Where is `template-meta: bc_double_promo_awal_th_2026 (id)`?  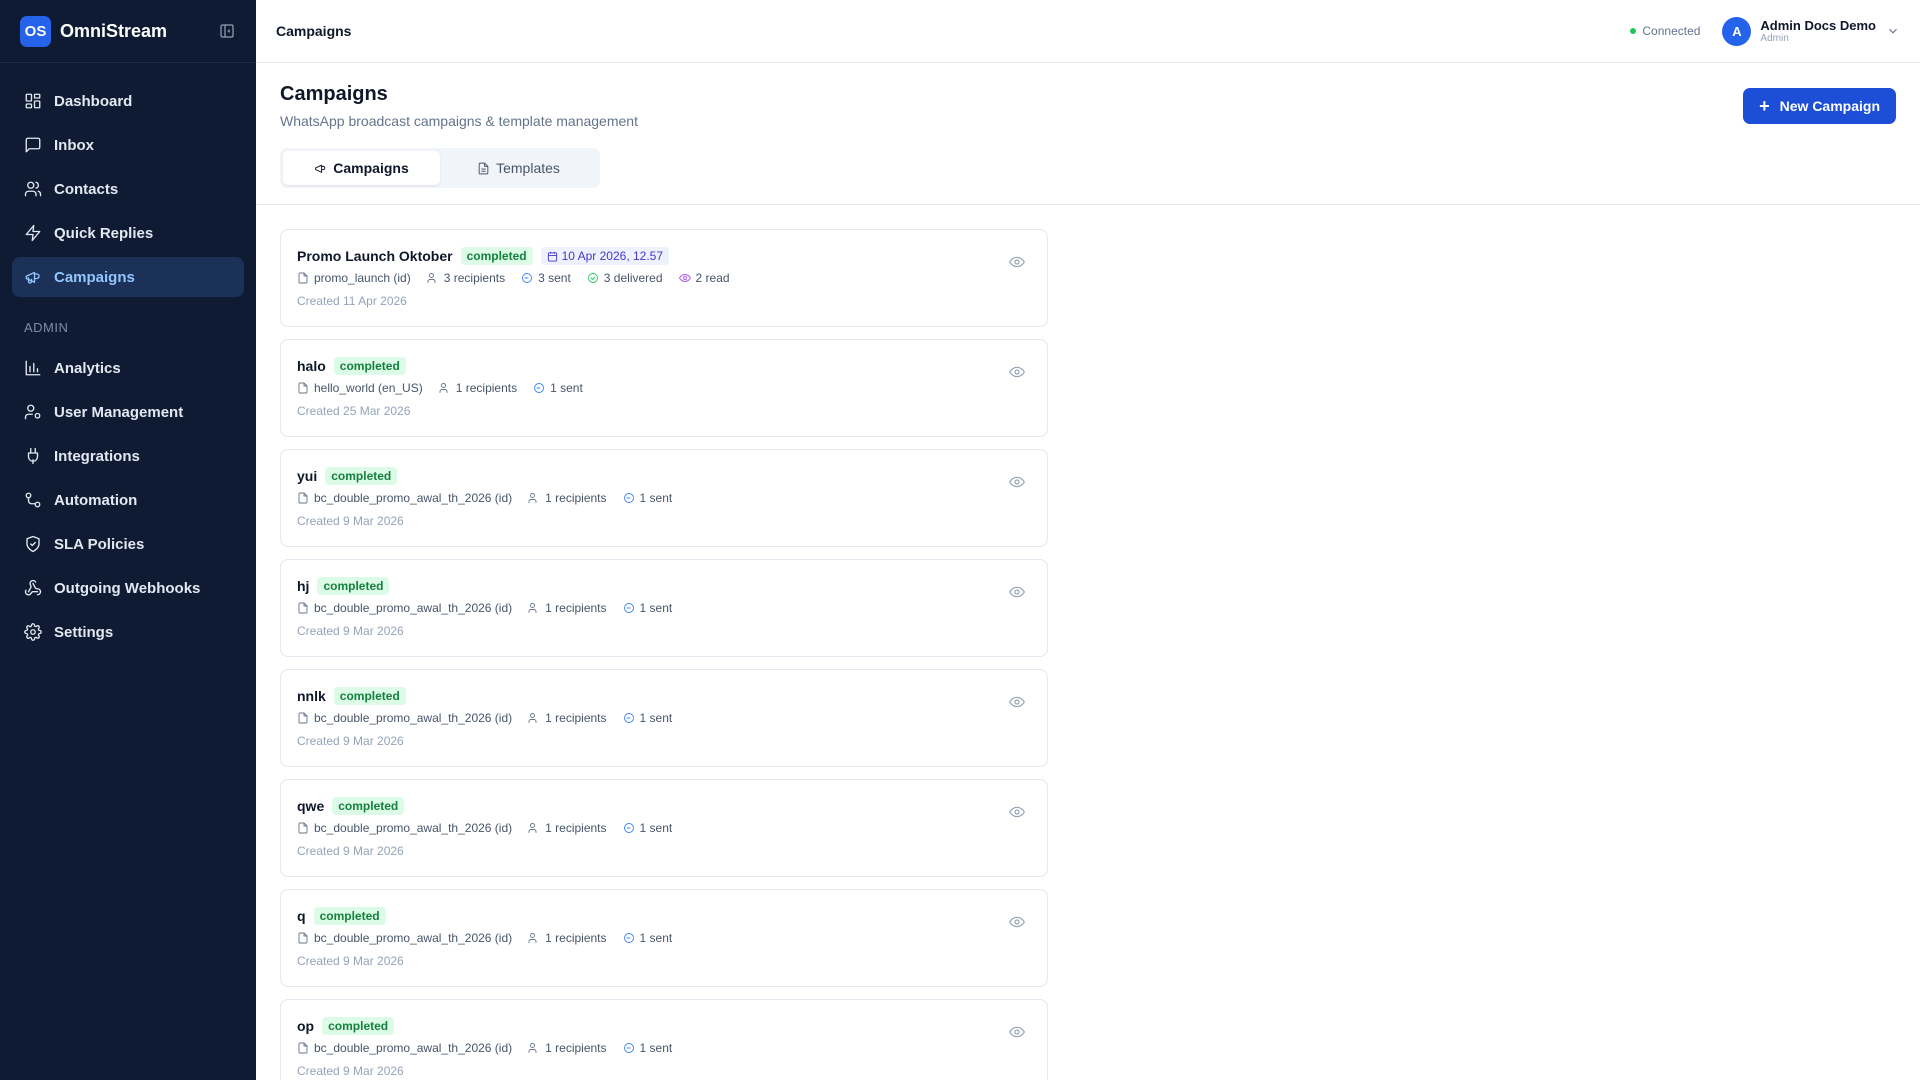
template-meta: bc_double_promo_awal_th_2026 (id) is located at coordinates (404, 938).